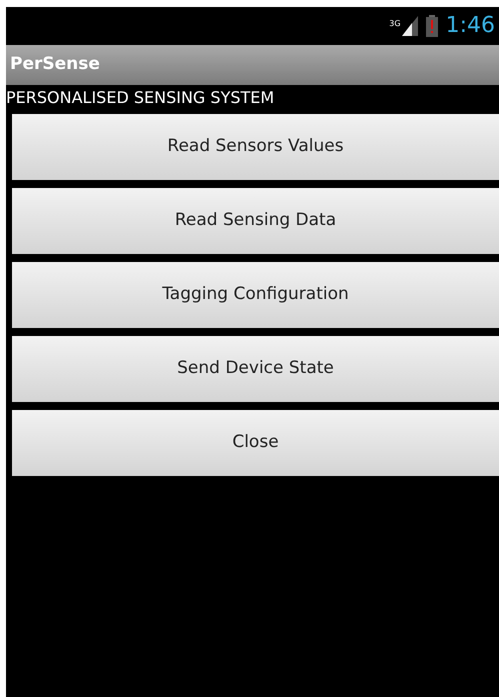 The image size is (499, 697). What do you see at coordinates (470, 26) in the screenshot?
I see `clock: 1:46` at bounding box center [470, 26].